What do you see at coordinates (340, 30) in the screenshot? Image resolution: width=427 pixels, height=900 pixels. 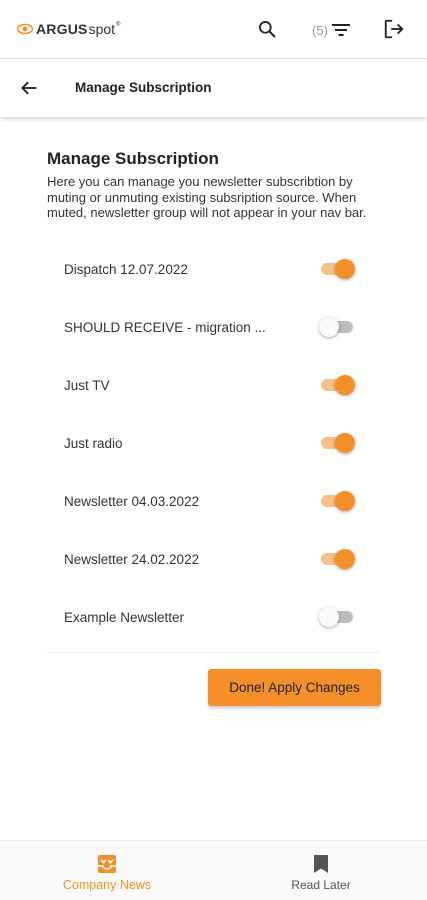 I see `filter-icon` at bounding box center [340, 30].